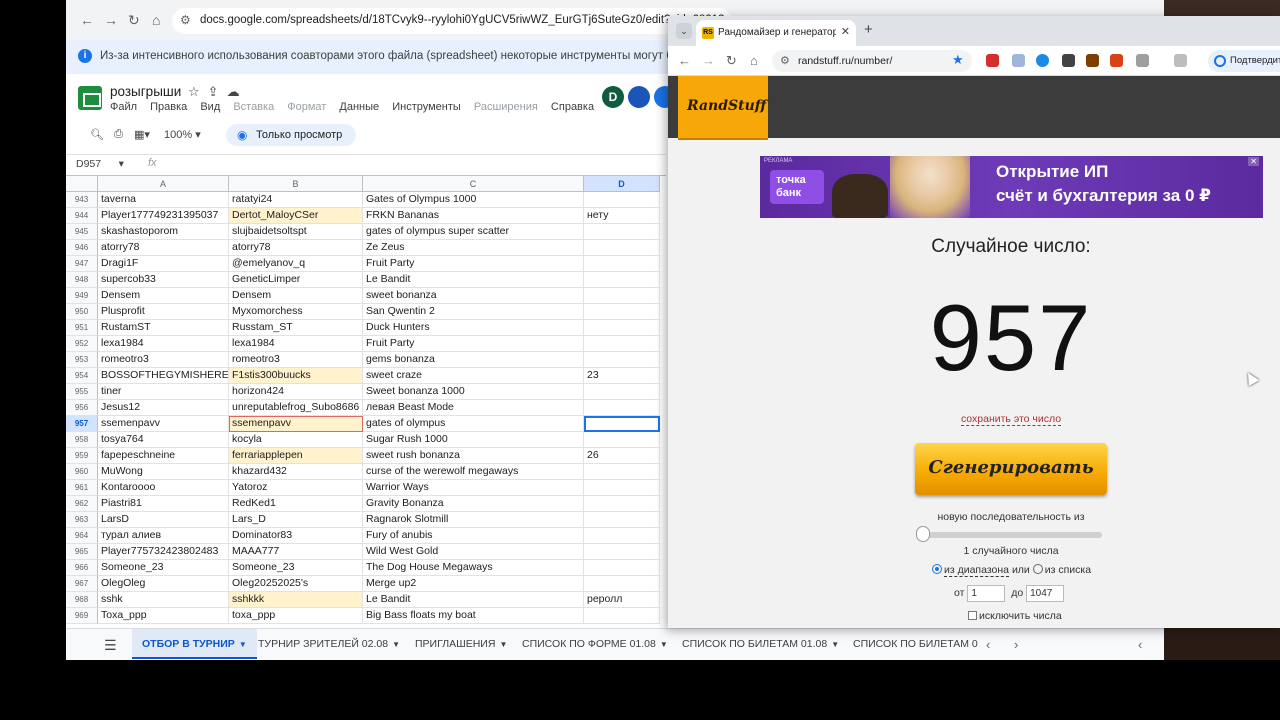 The width and height of the screenshot is (1280, 720). What do you see at coordinates (473, 360) in the screenshot?
I see `cell-c: gems bonanza` at bounding box center [473, 360].